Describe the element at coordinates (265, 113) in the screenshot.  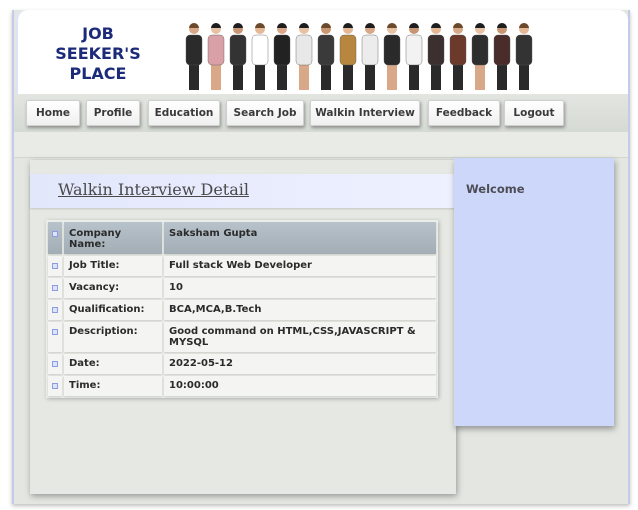
I see `nav-search-job-button: Search Job` at that location.